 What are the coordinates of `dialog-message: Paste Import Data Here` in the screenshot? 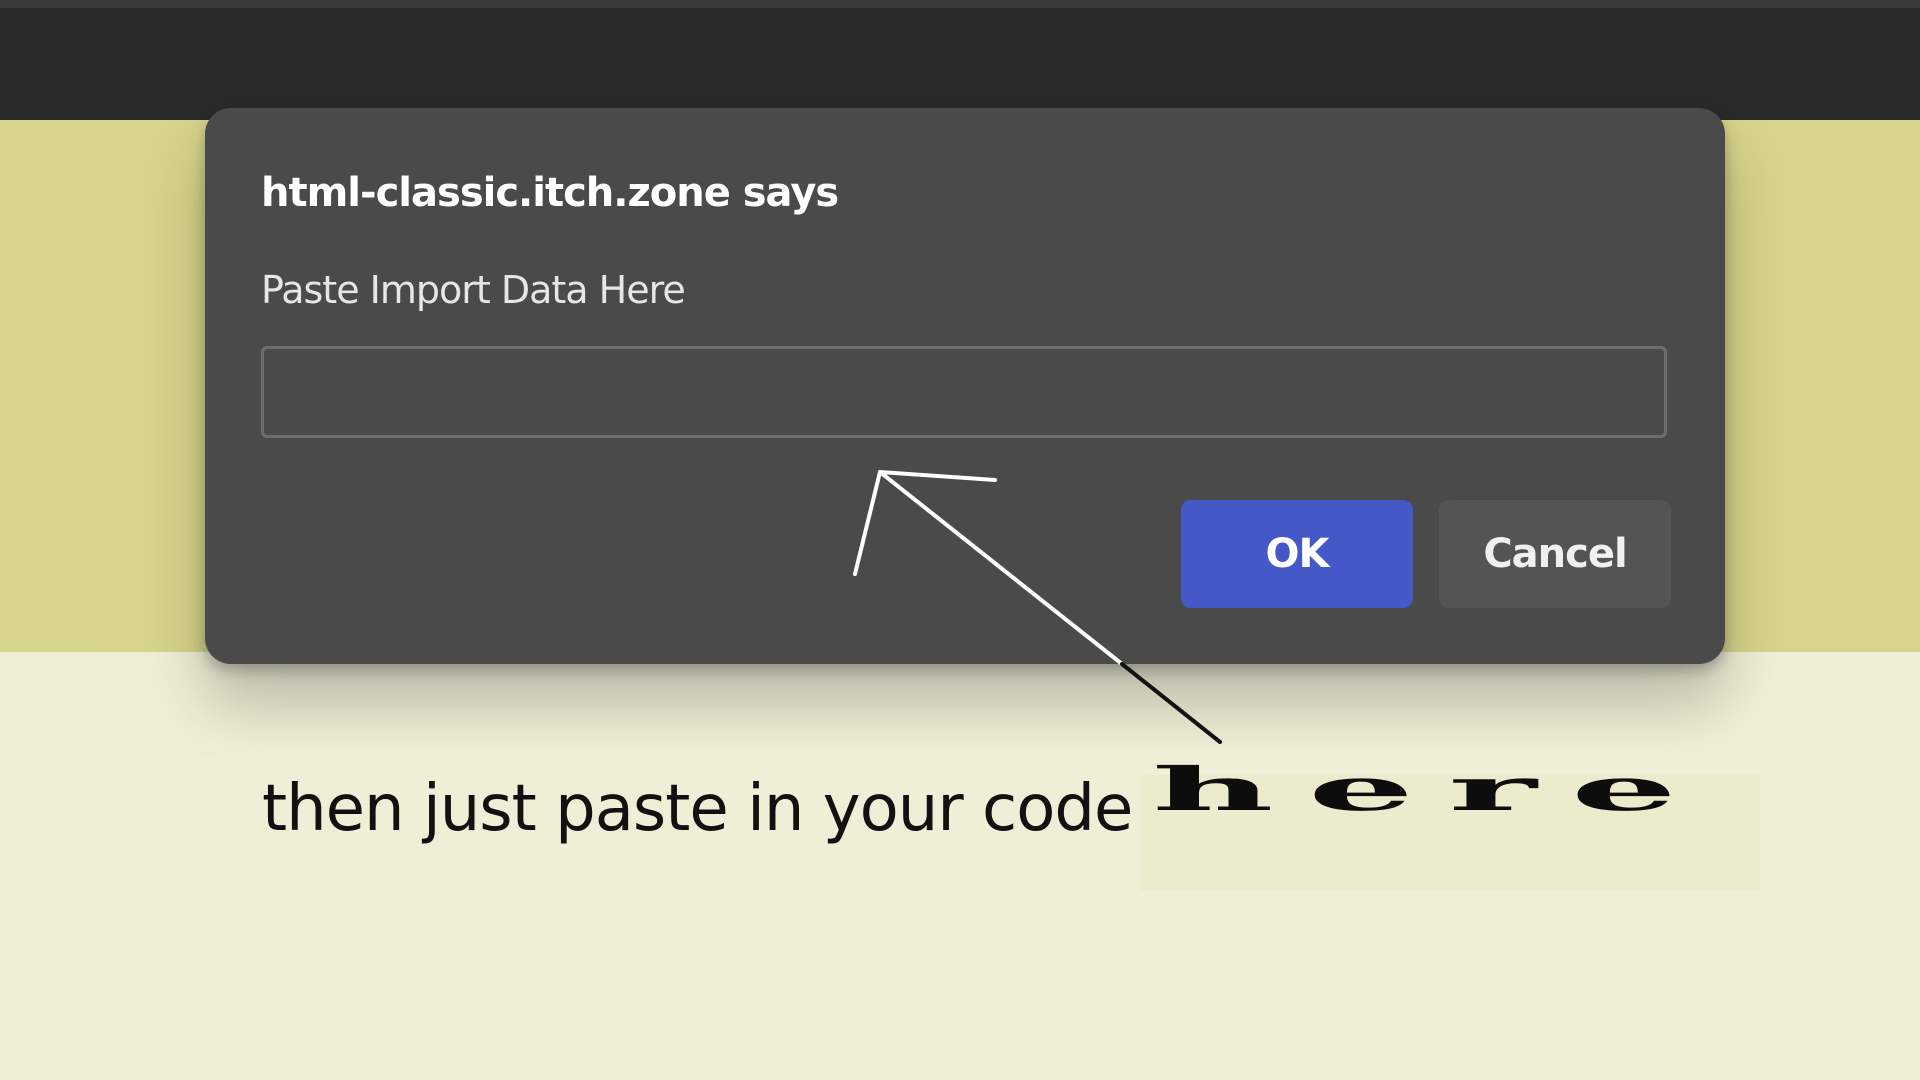 It's located at (473, 290).